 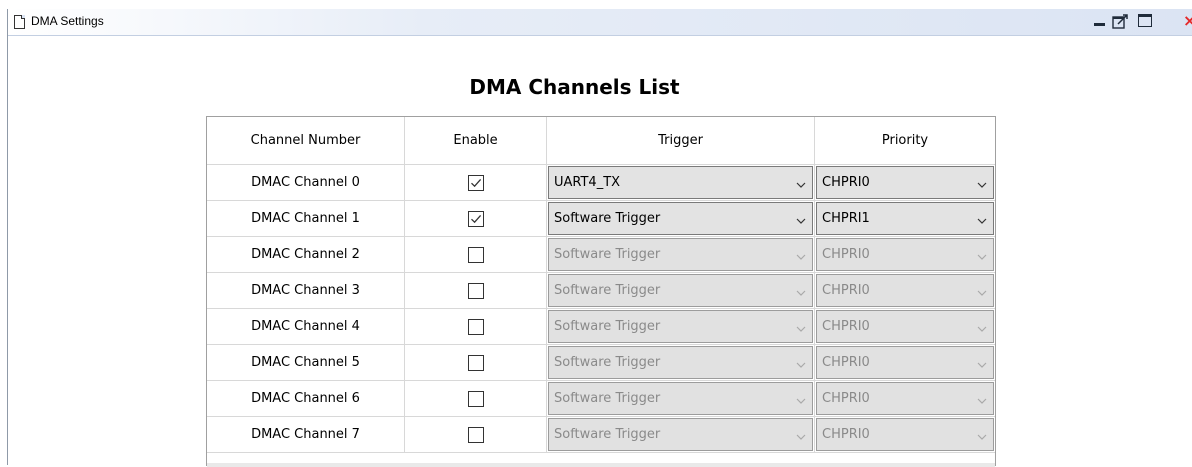 I want to click on minimize-icon, so click(x=1100, y=21).